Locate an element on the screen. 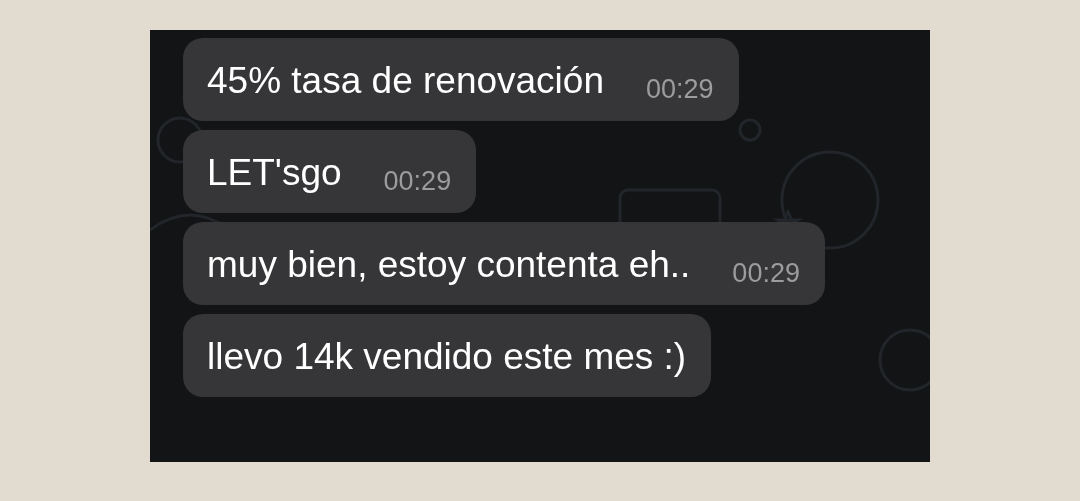 The image size is (1080, 501). message-text: muy bien, estoy contenta eh.. is located at coordinates (449, 265).